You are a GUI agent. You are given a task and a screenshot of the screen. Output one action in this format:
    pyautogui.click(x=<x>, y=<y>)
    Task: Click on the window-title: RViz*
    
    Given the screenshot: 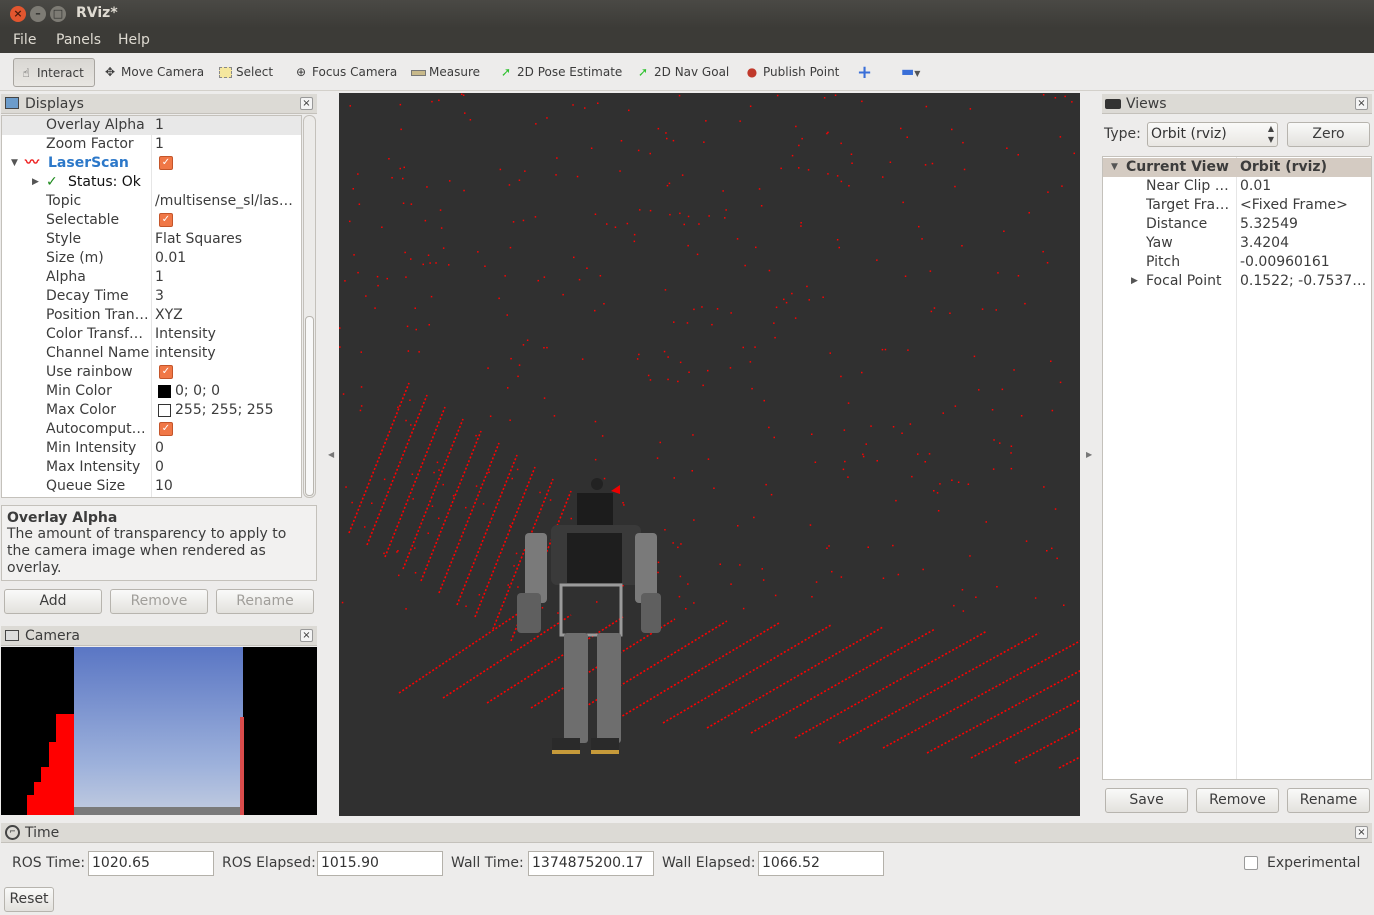 What is the action you would take?
    pyautogui.click(x=97, y=13)
    